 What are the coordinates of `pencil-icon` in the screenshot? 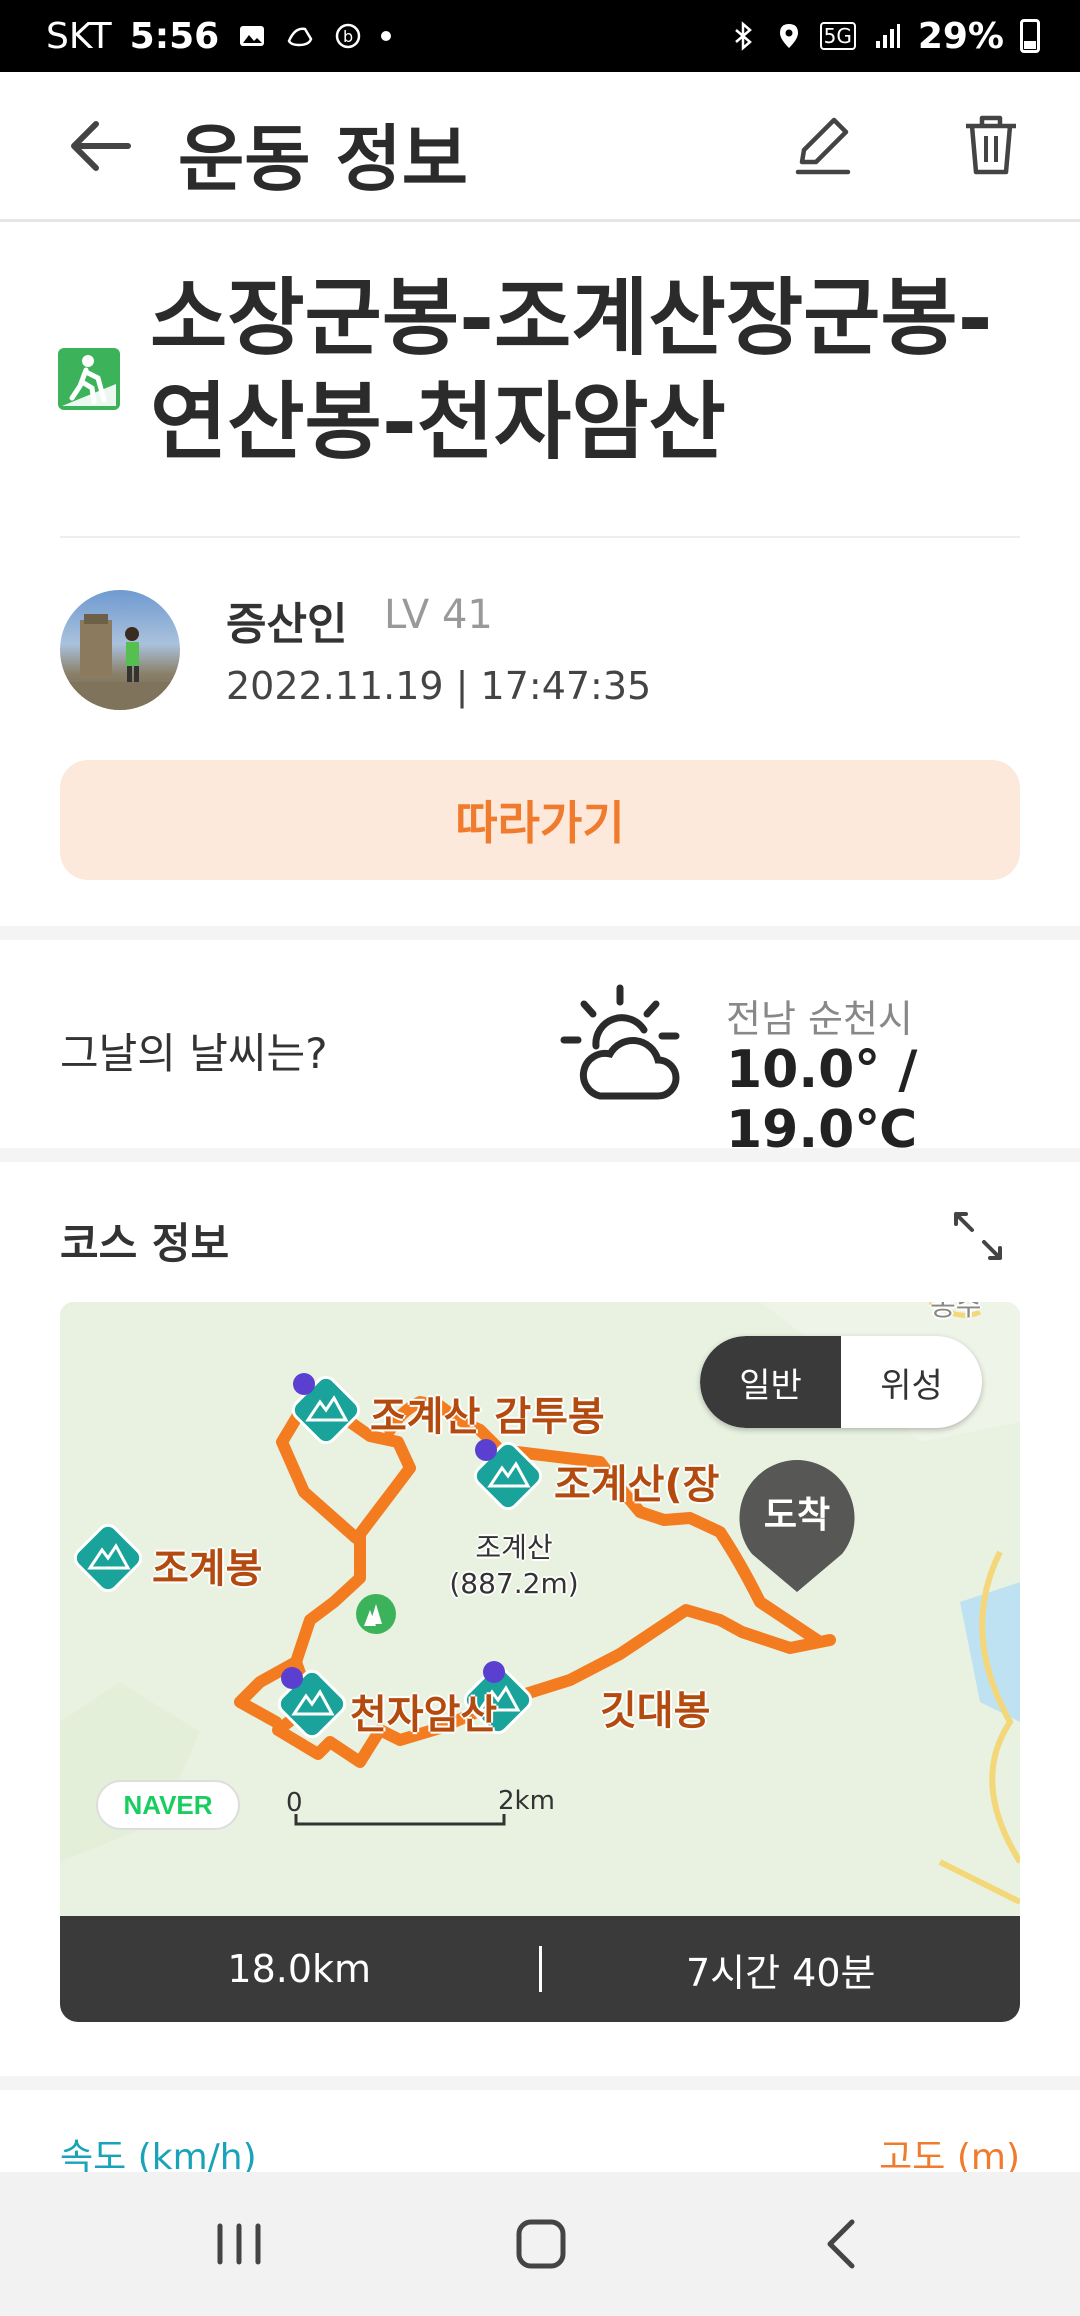 It's located at (823, 145).